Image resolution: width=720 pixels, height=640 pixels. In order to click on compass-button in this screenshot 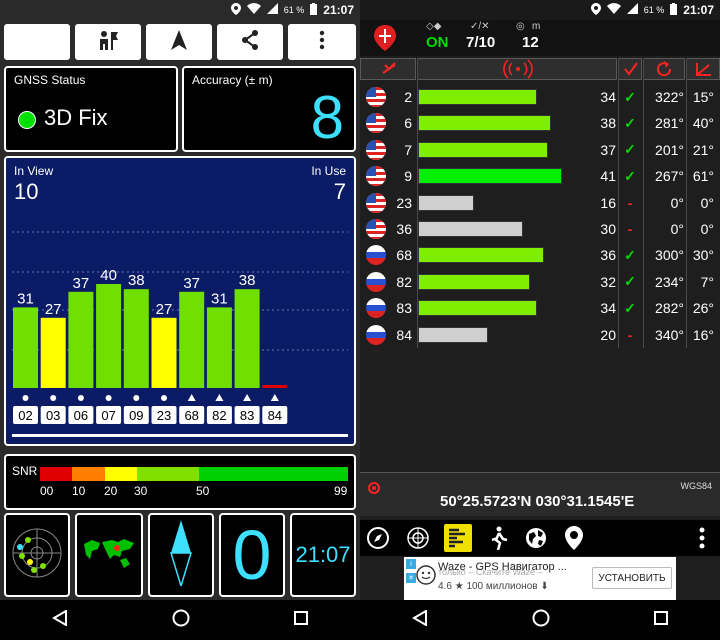, I will do `click(378, 538)`.